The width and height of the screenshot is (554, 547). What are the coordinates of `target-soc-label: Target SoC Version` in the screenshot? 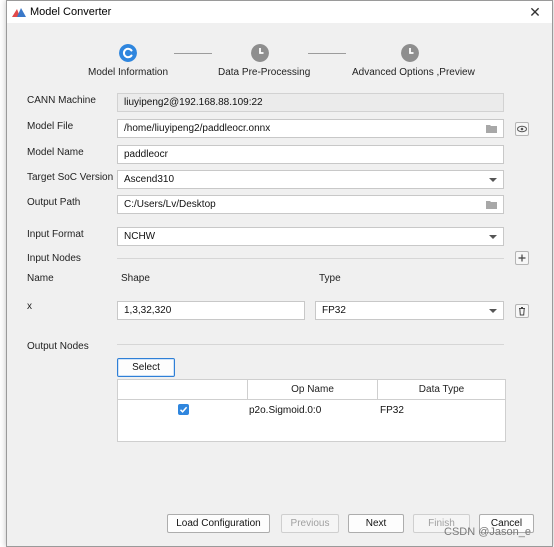 It's located at (70, 177).